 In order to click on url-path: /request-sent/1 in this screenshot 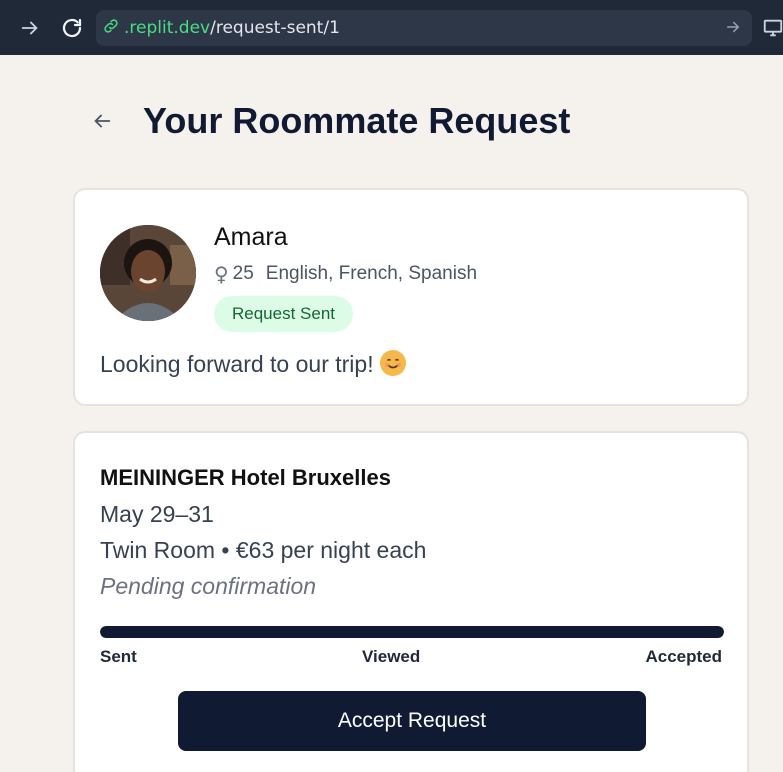, I will do `click(275, 28)`.